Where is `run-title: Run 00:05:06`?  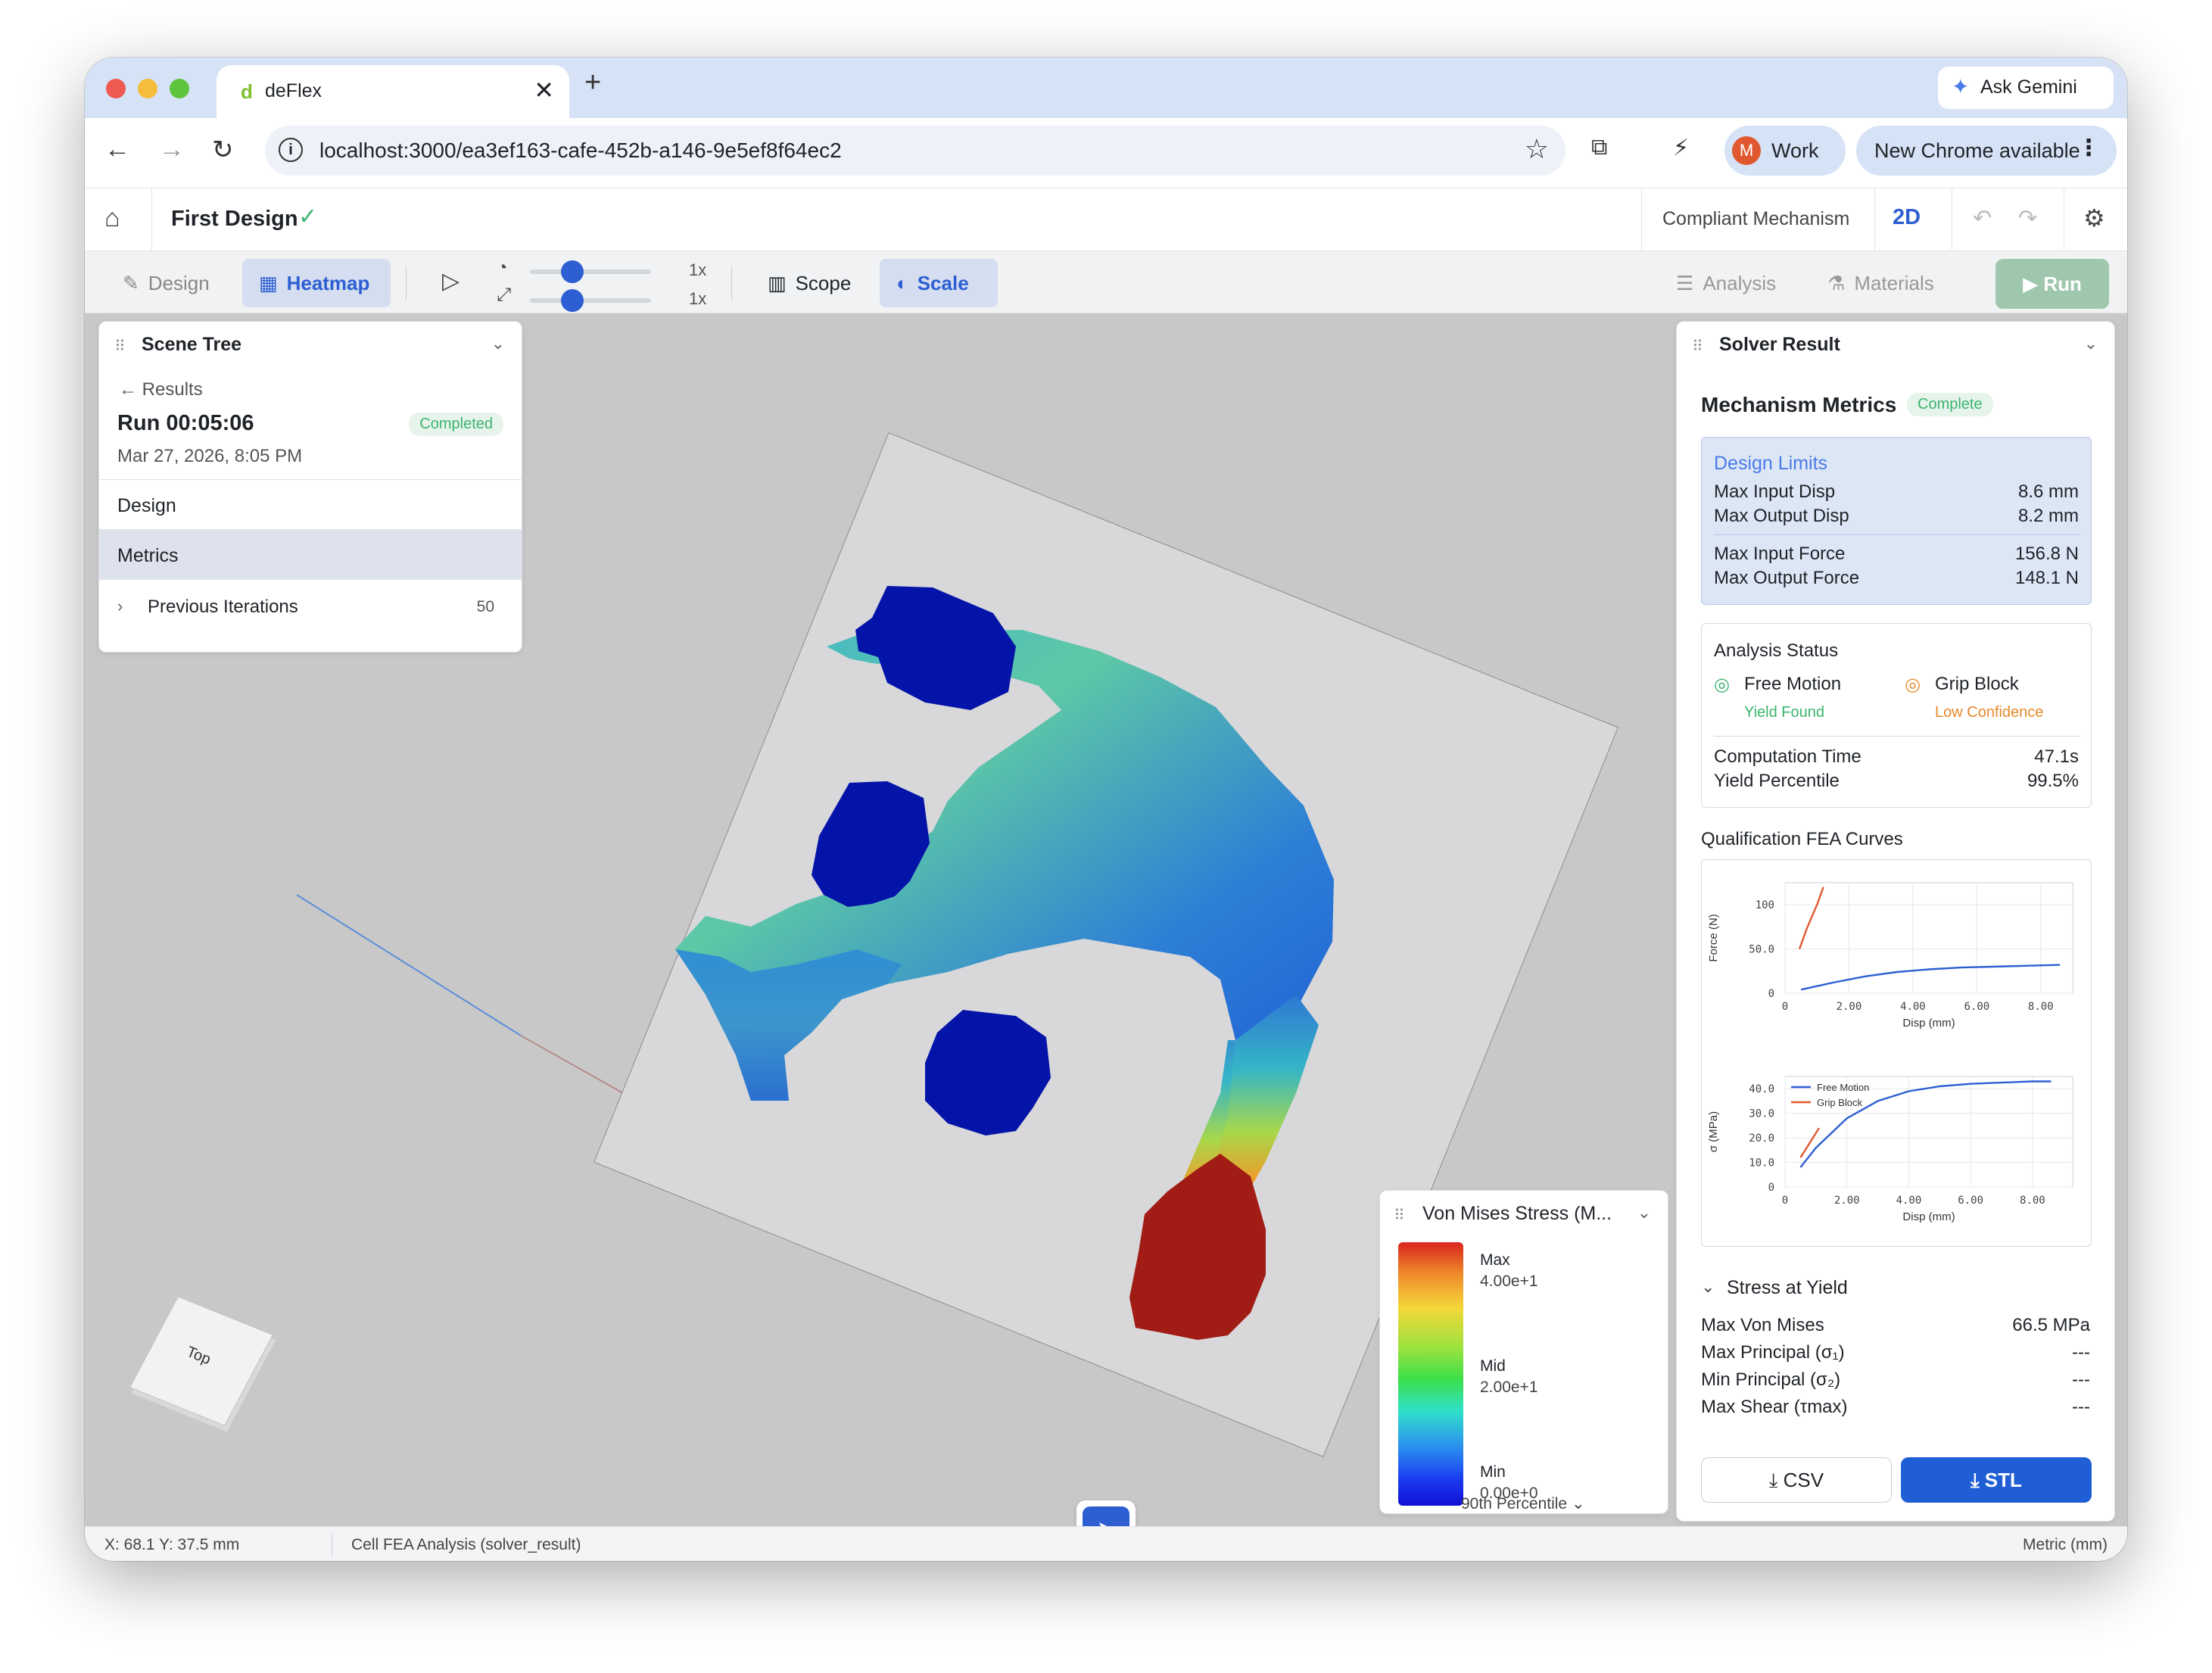 run-title: Run 00:05:06 is located at coordinates (185, 423).